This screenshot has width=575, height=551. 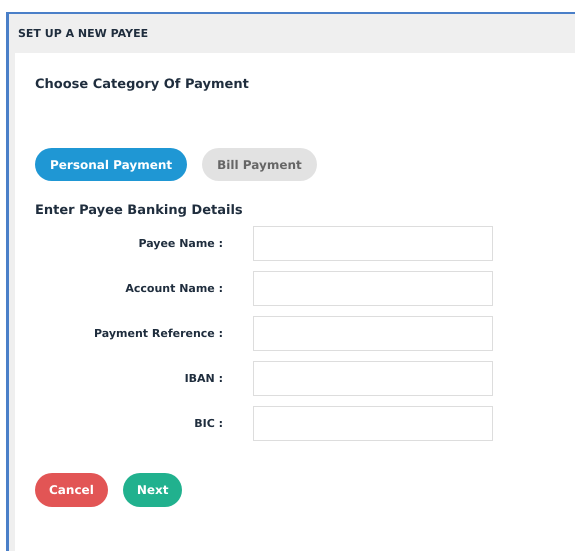 I want to click on field-label: Payee Name :, so click(x=180, y=243).